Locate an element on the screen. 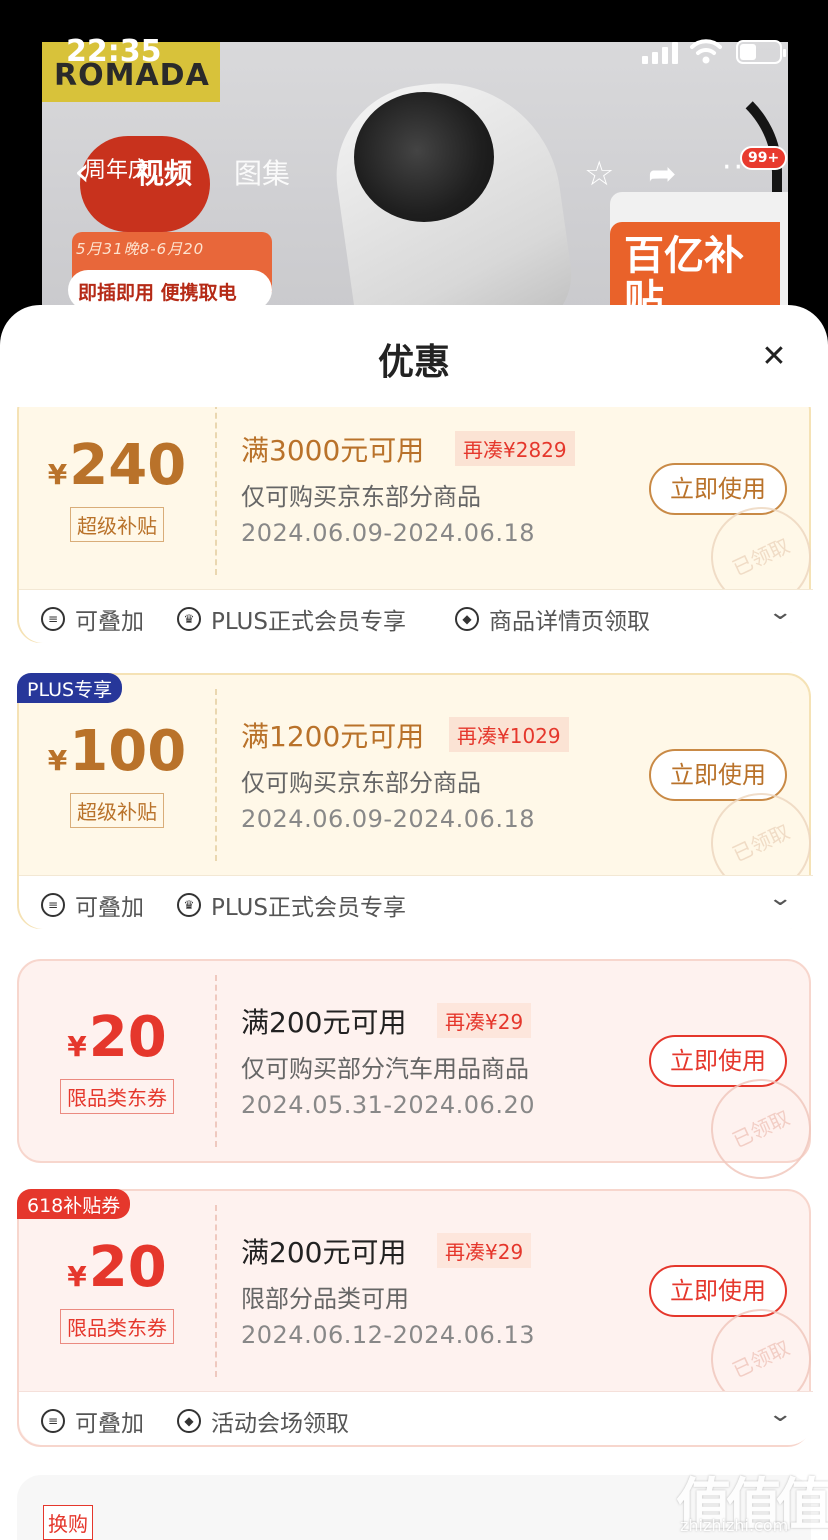  battery-icon is located at coordinates (761, 52).